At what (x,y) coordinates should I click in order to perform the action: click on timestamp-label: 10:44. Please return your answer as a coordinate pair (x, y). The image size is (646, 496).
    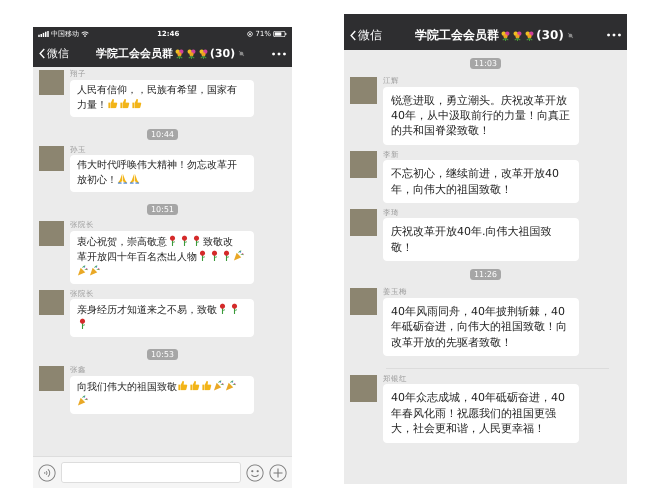
    Looking at the image, I should click on (162, 134).